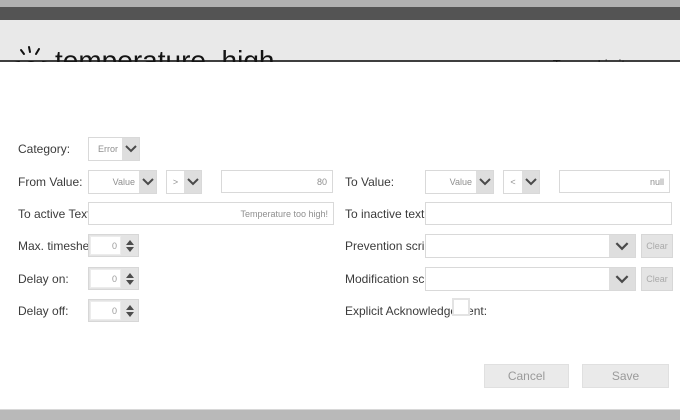 The height and width of the screenshot is (420, 680). What do you see at coordinates (277, 181) in the screenshot?
I see `from-value-input` at bounding box center [277, 181].